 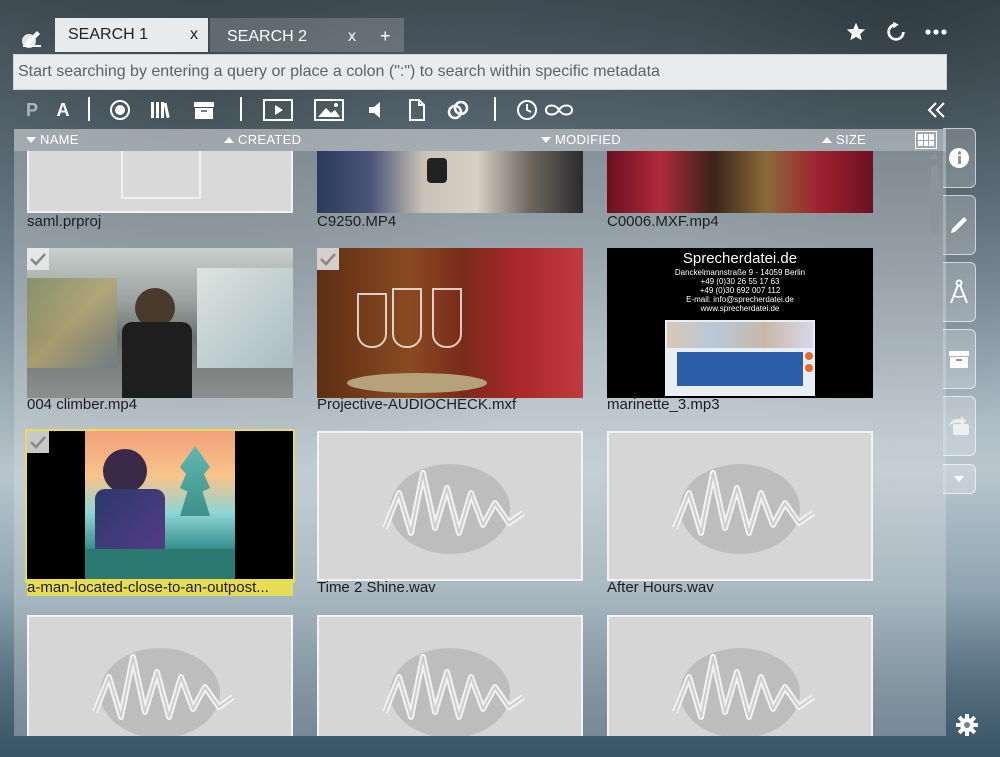 What do you see at coordinates (377, 110) in the screenshot?
I see `audio-filter-icon` at bounding box center [377, 110].